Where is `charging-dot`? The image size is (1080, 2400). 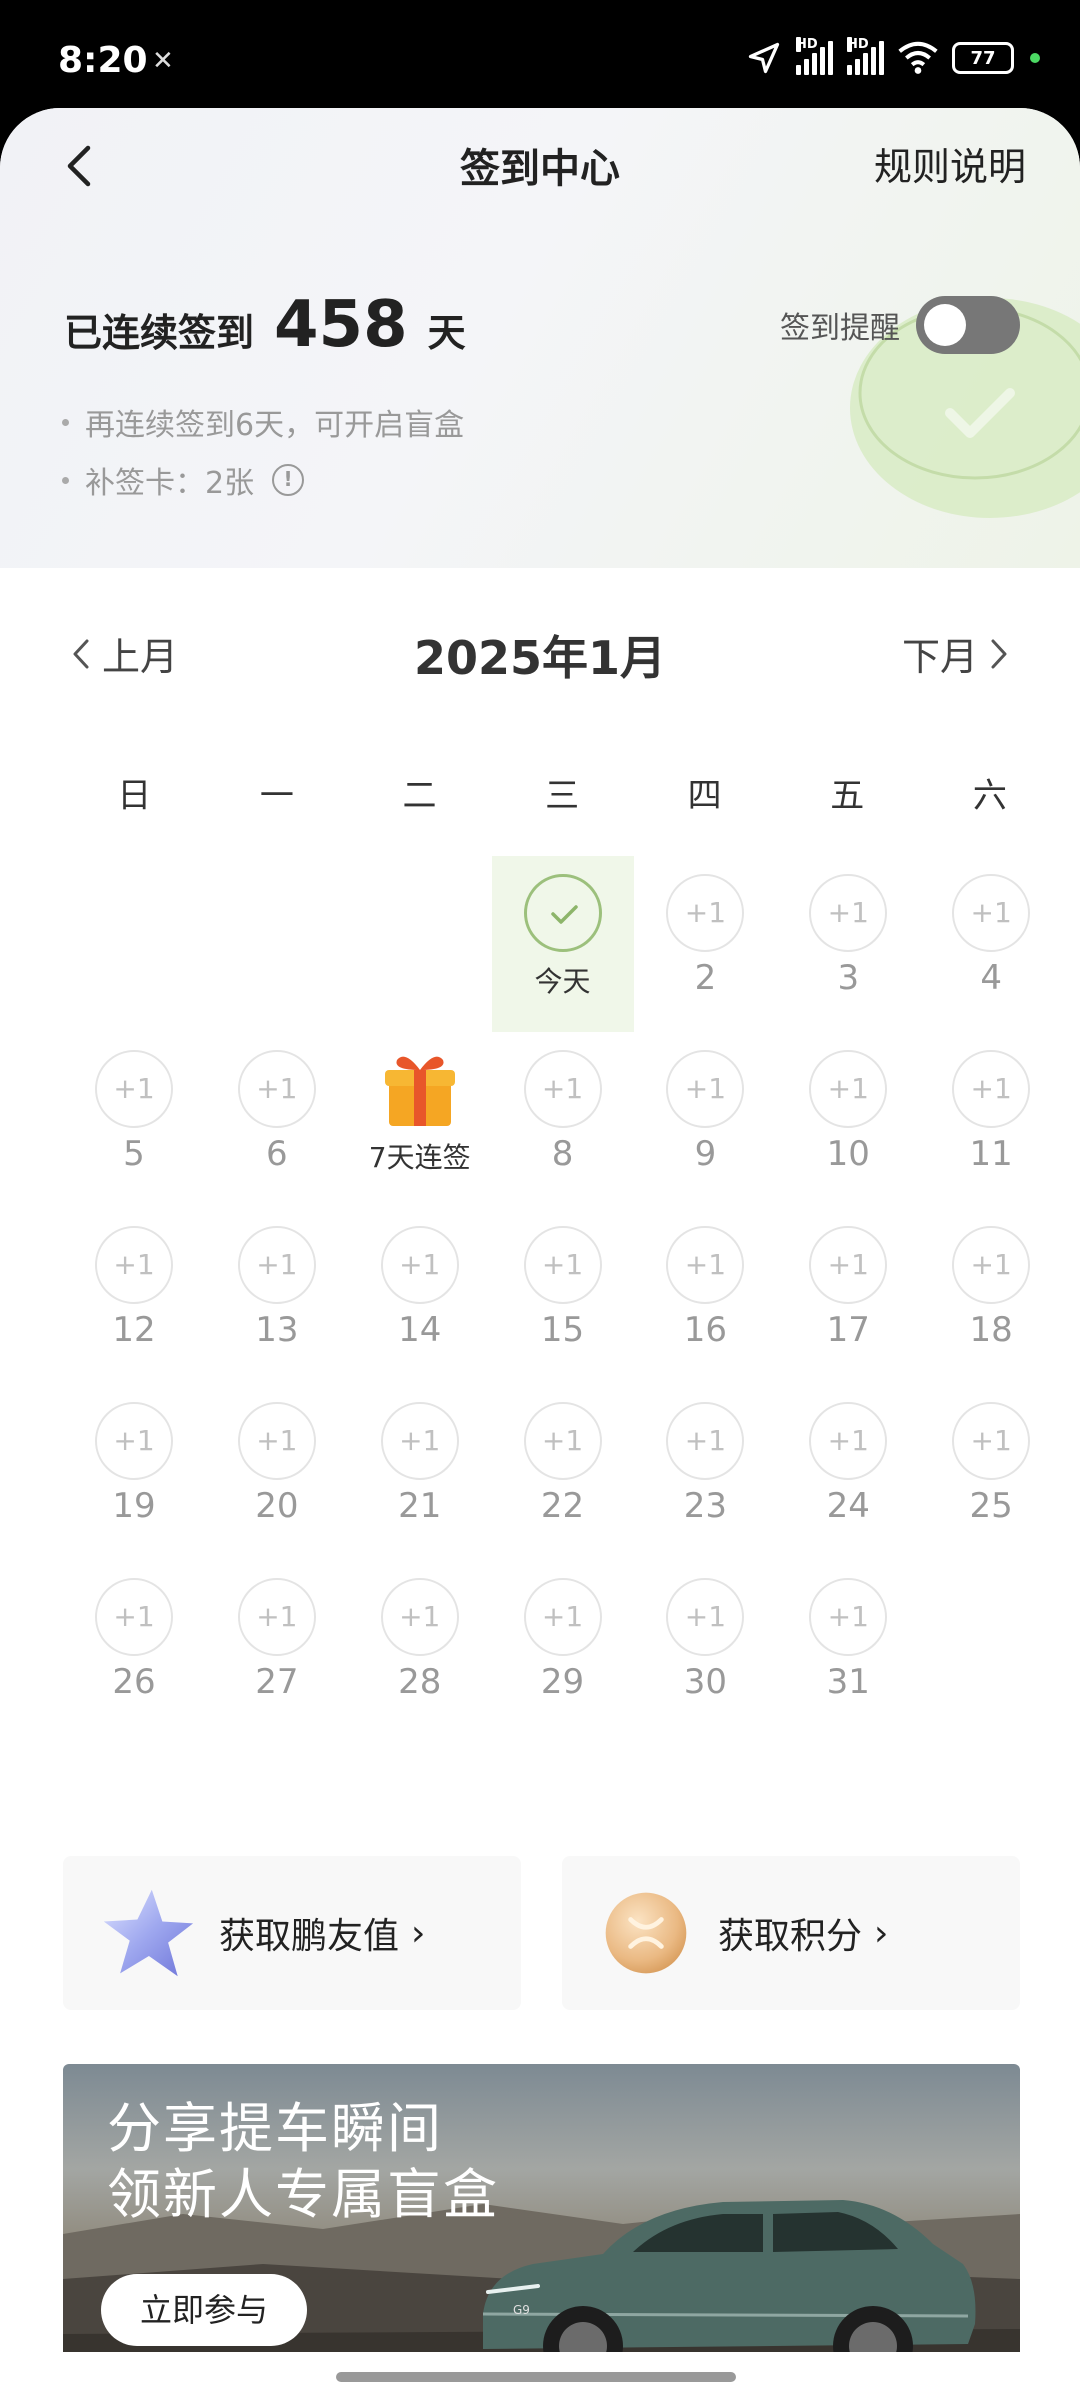 charging-dot is located at coordinates (1035, 58).